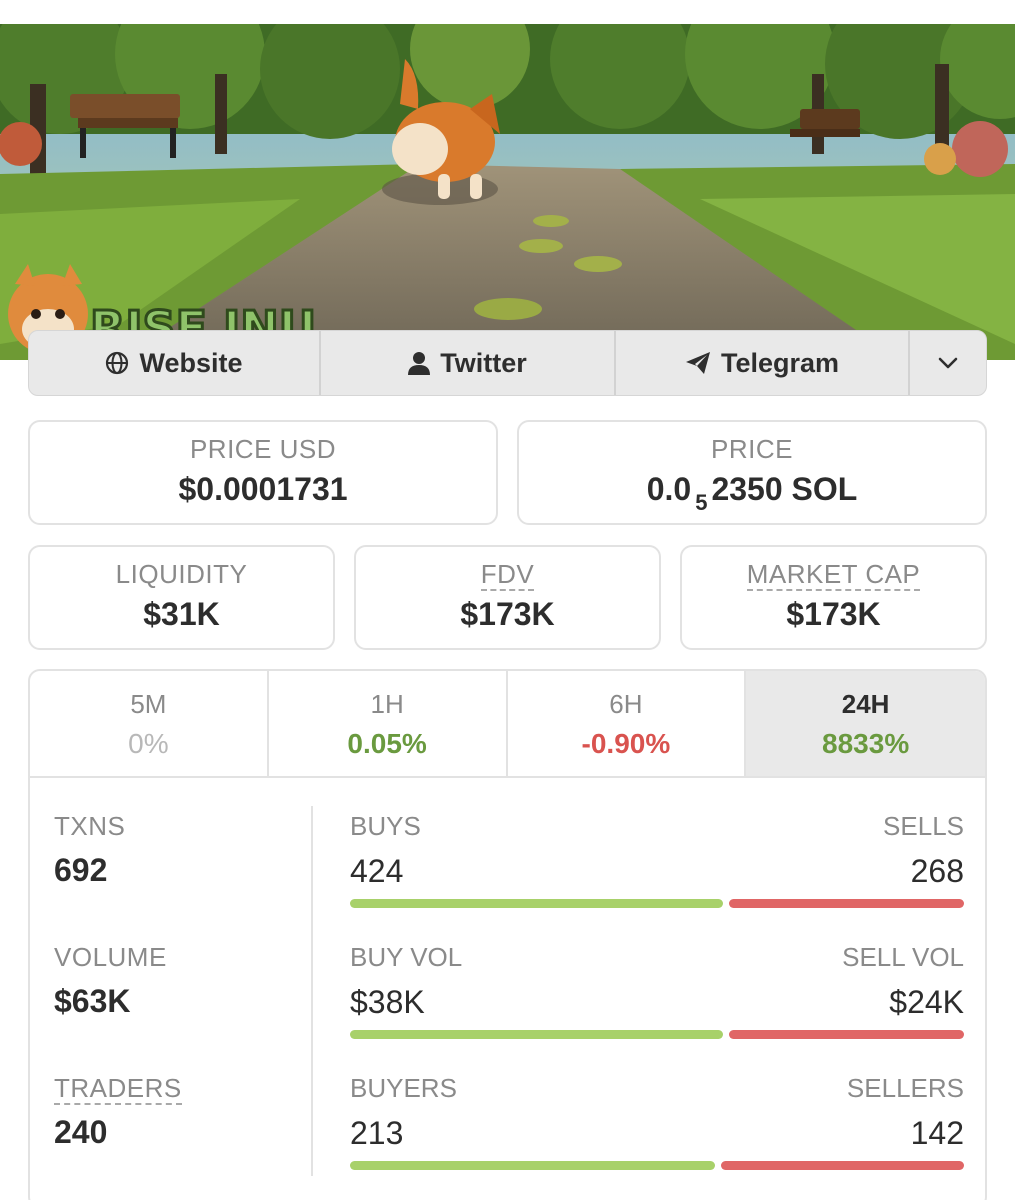 The width and height of the screenshot is (1015, 1200). Describe the element at coordinates (507, 614) in the screenshot. I see `fdv-value: $173K` at that location.